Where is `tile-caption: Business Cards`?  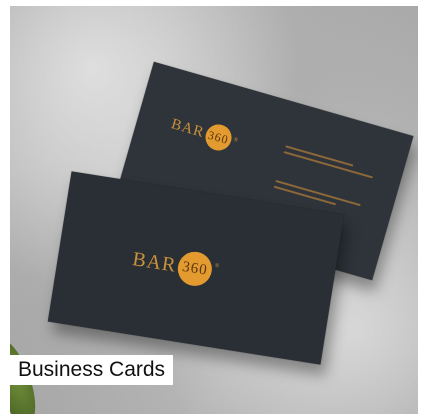 tile-caption: Business Cards is located at coordinates (92, 370).